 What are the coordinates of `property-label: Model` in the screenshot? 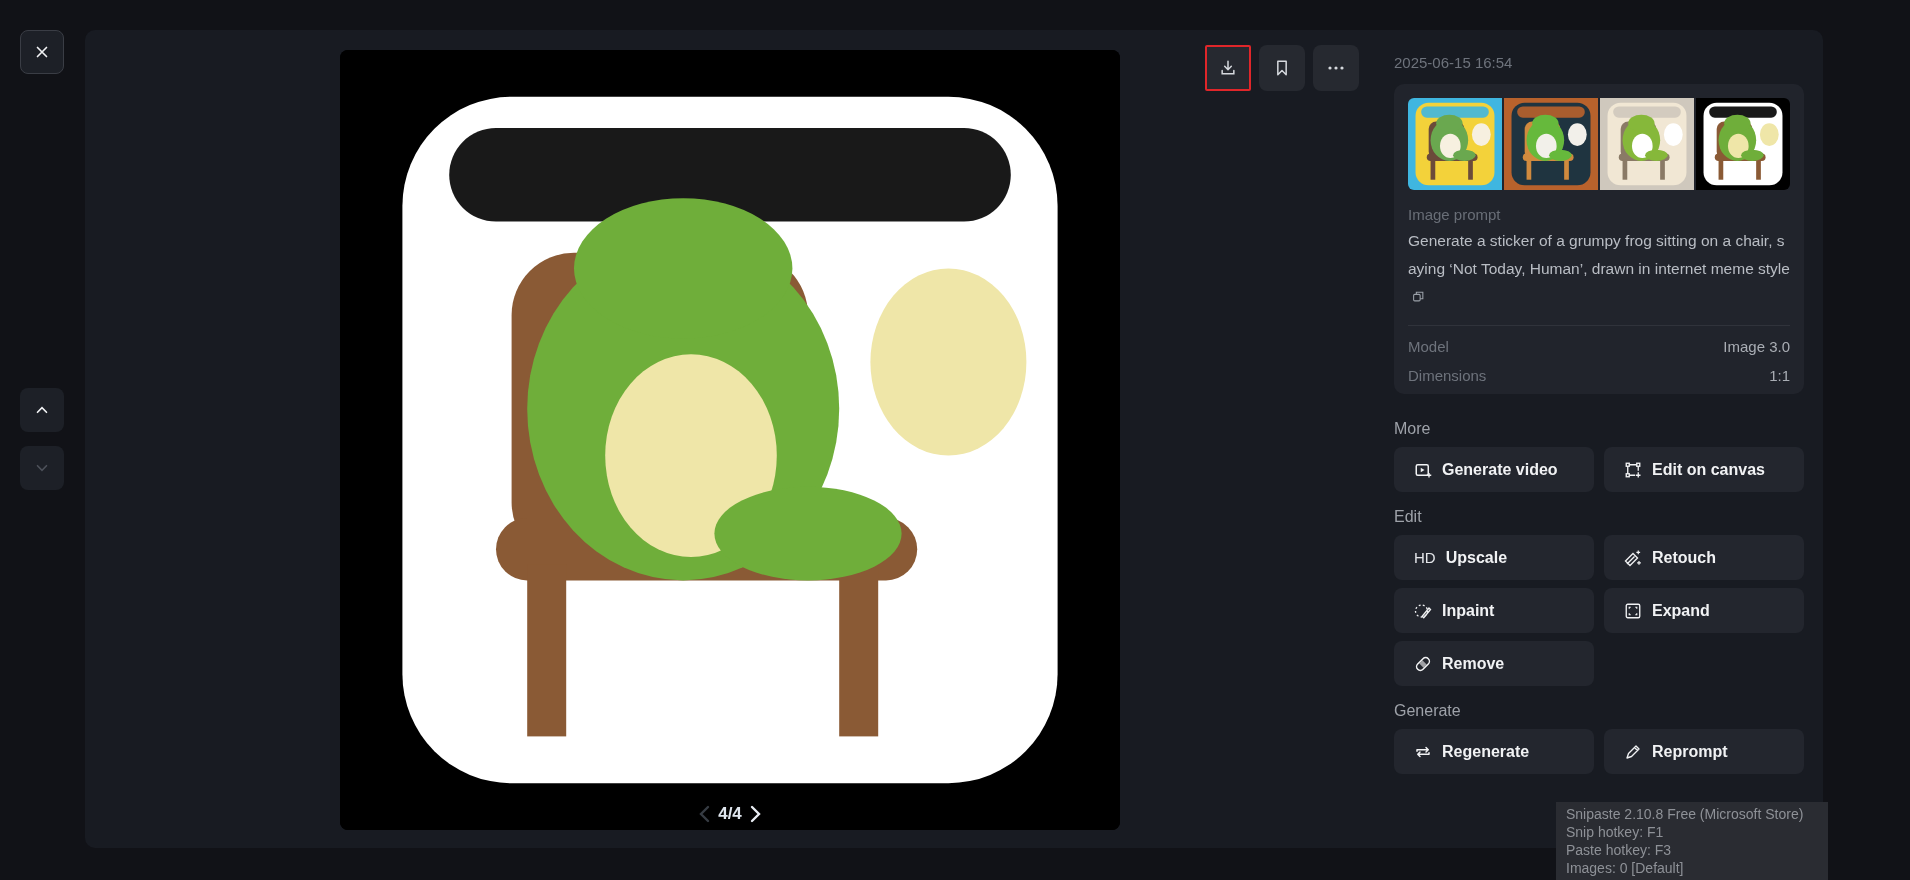 It's located at (1428, 346).